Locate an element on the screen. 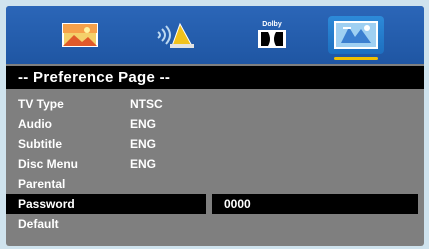 This screenshot has height=249, width=429. dolby-icon: Dolby is located at coordinates (272, 35).